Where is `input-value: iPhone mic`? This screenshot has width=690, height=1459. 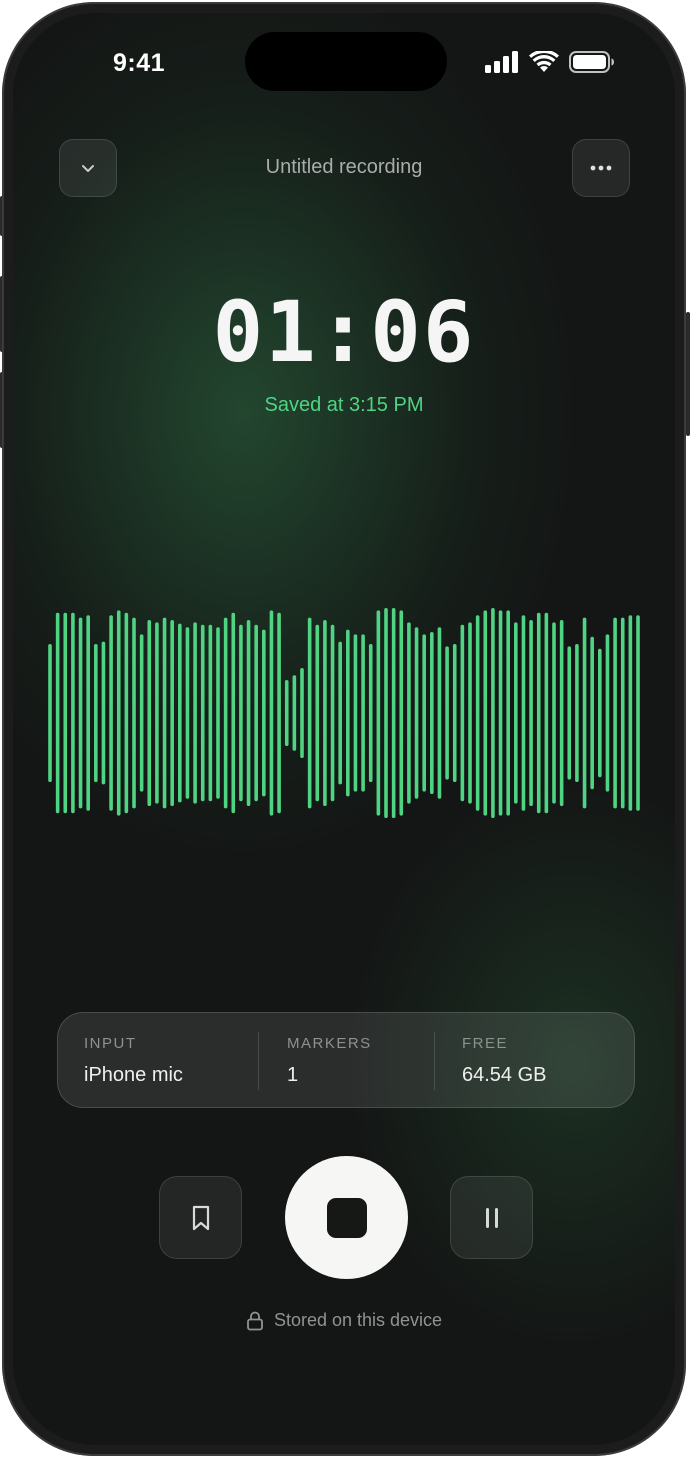
input-value: iPhone mic is located at coordinates (133, 1075).